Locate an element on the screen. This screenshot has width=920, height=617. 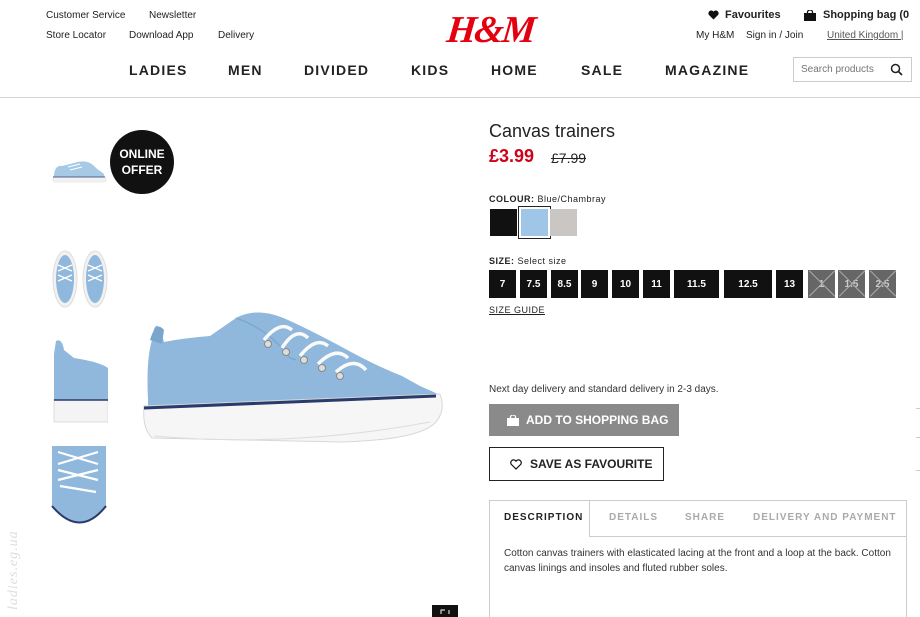
header-divider is located at coordinates (460, 97).